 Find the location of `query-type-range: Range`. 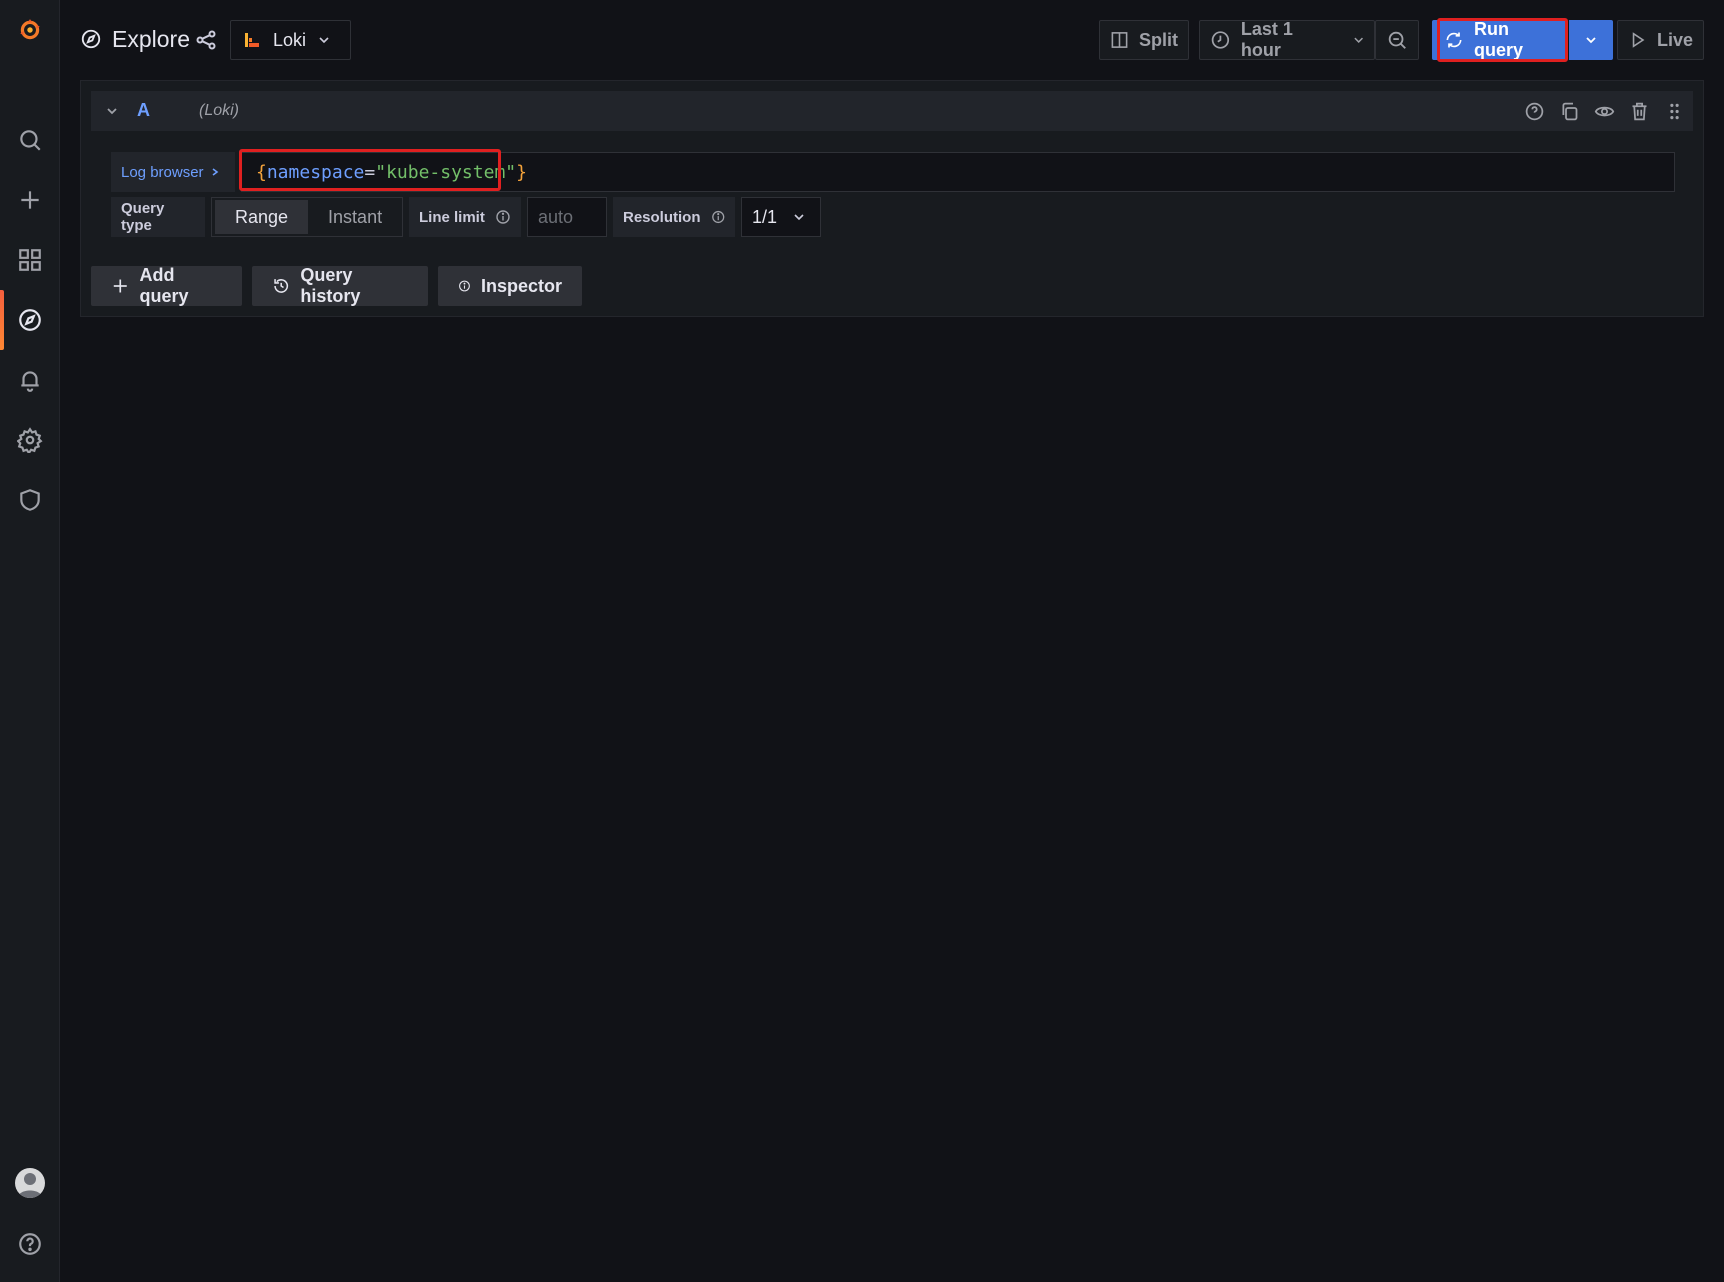

query-type-range: Range is located at coordinates (262, 217).